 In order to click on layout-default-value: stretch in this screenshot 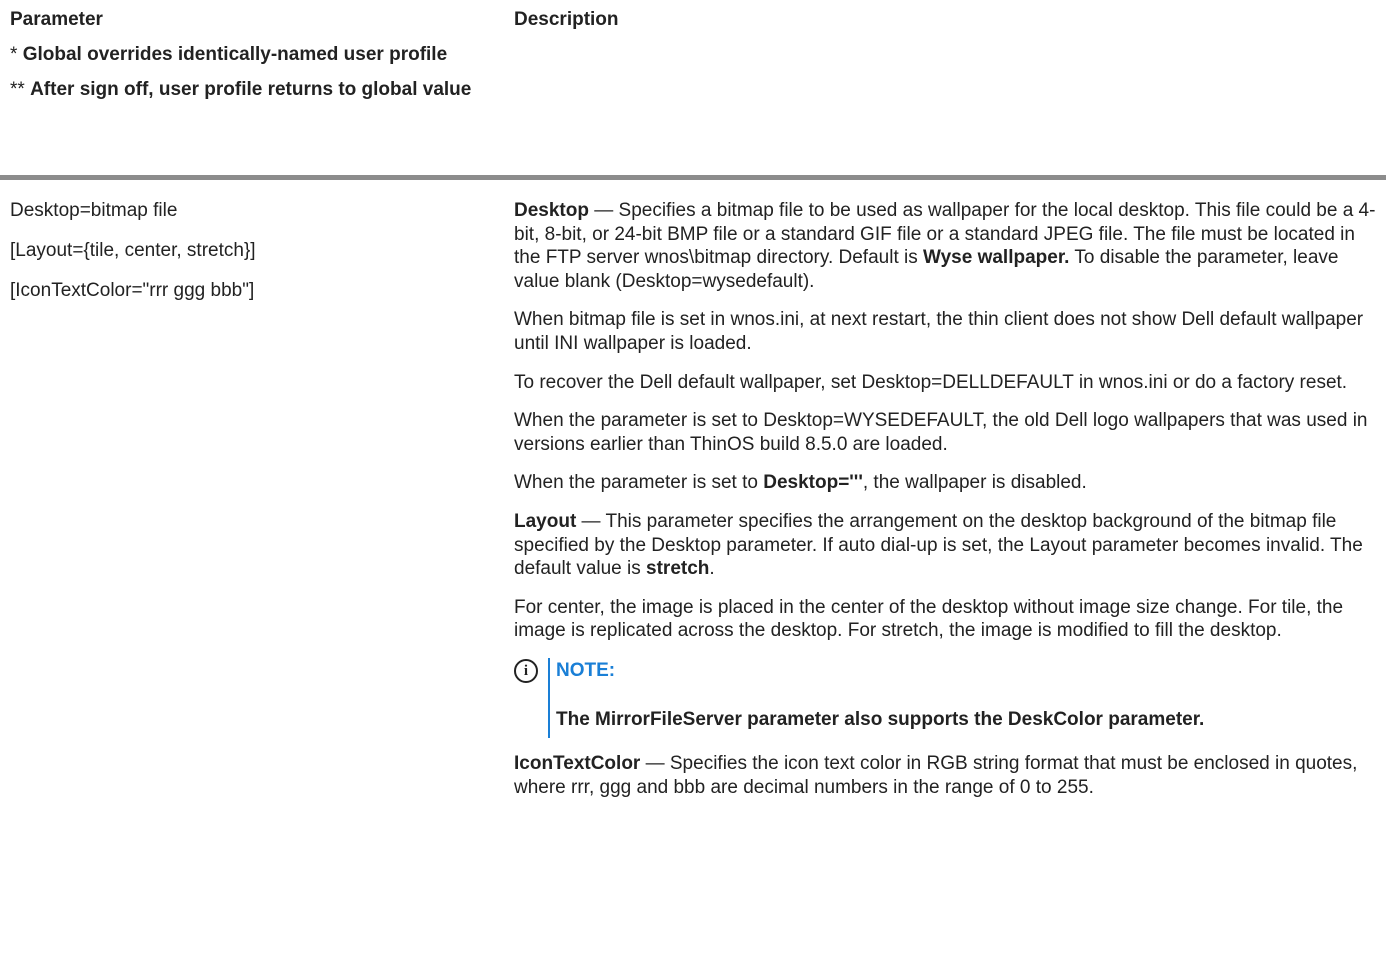, I will do `click(678, 569)`.